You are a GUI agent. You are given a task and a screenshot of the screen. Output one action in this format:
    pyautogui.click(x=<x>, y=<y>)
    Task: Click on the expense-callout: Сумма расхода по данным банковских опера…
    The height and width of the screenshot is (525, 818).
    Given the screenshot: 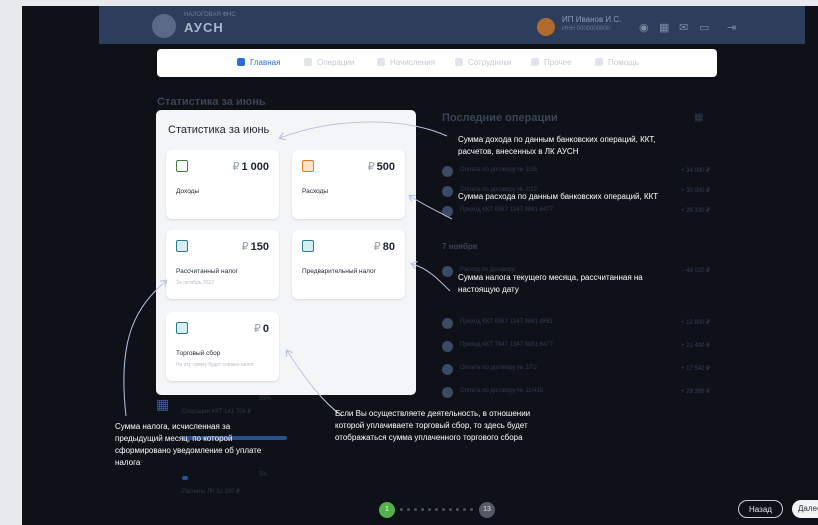 What is the action you would take?
    pyautogui.click(x=558, y=196)
    